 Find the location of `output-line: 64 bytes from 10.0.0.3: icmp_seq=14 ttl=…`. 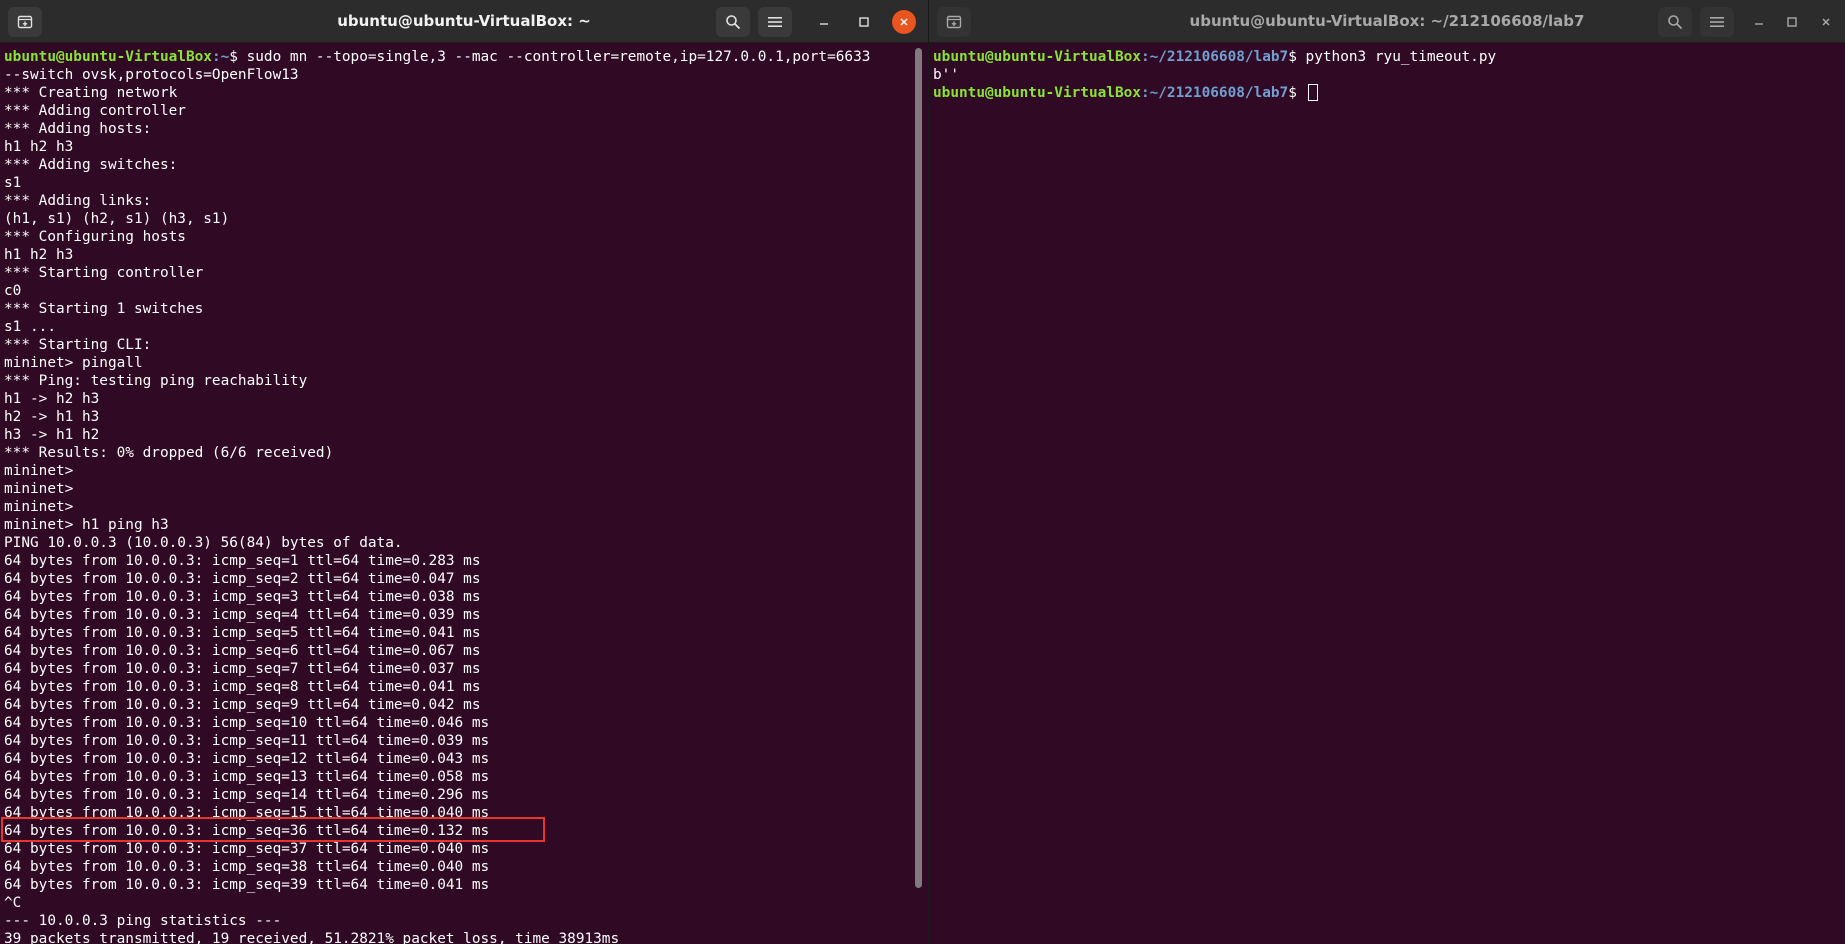

output-line: 64 bytes from 10.0.0.3: icmp_seq=14 ttl=… is located at coordinates (457, 795).